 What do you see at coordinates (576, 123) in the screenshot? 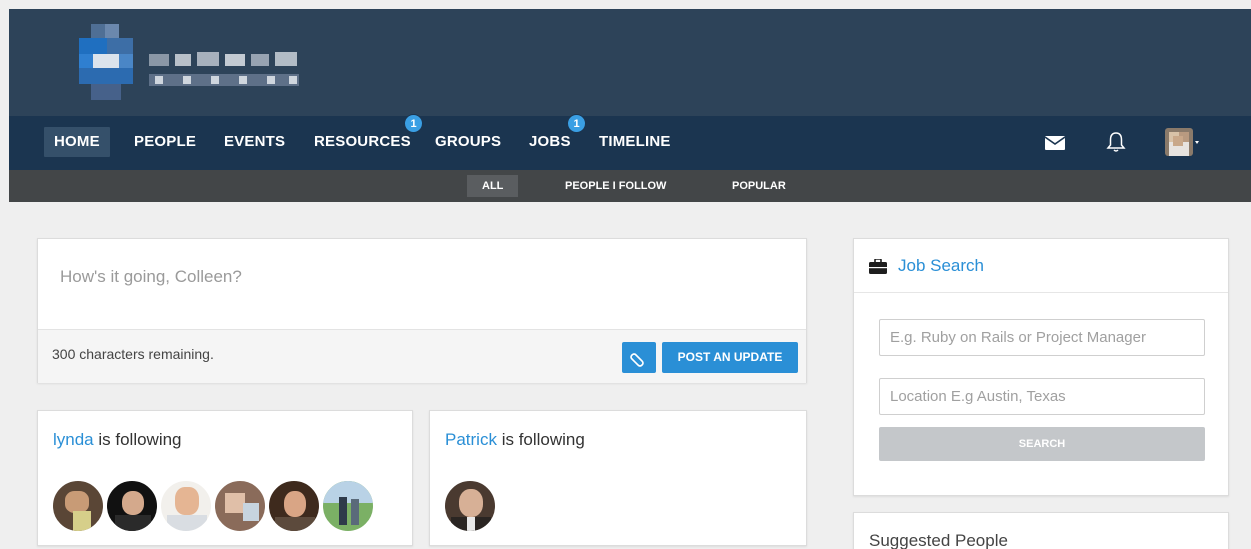
I see `jobs-badge: 1` at bounding box center [576, 123].